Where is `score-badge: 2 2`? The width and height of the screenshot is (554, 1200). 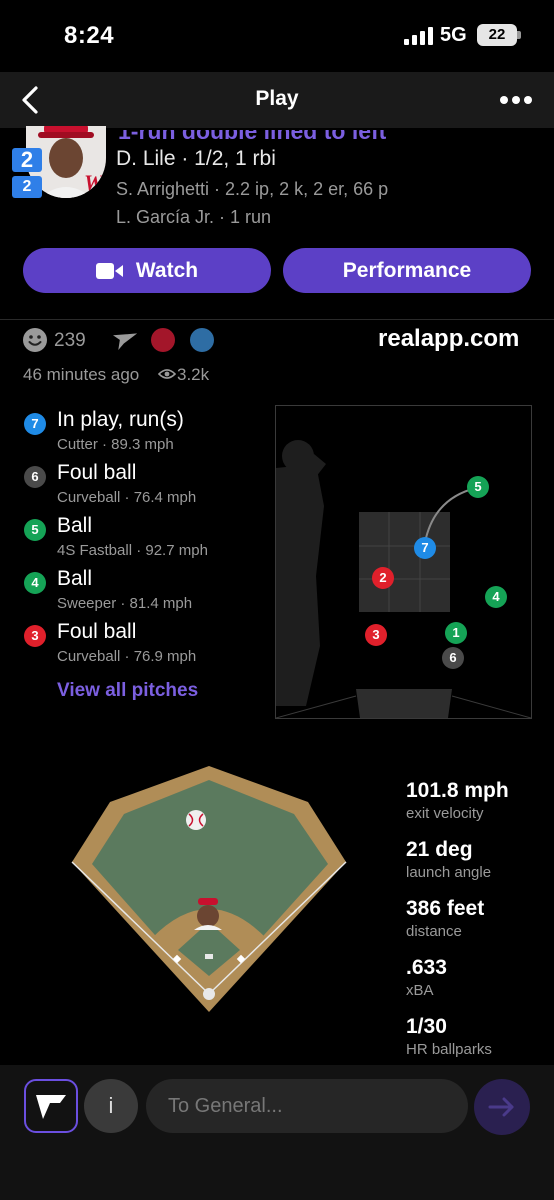 score-badge: 2 2 is located at coordinates (27, 174).